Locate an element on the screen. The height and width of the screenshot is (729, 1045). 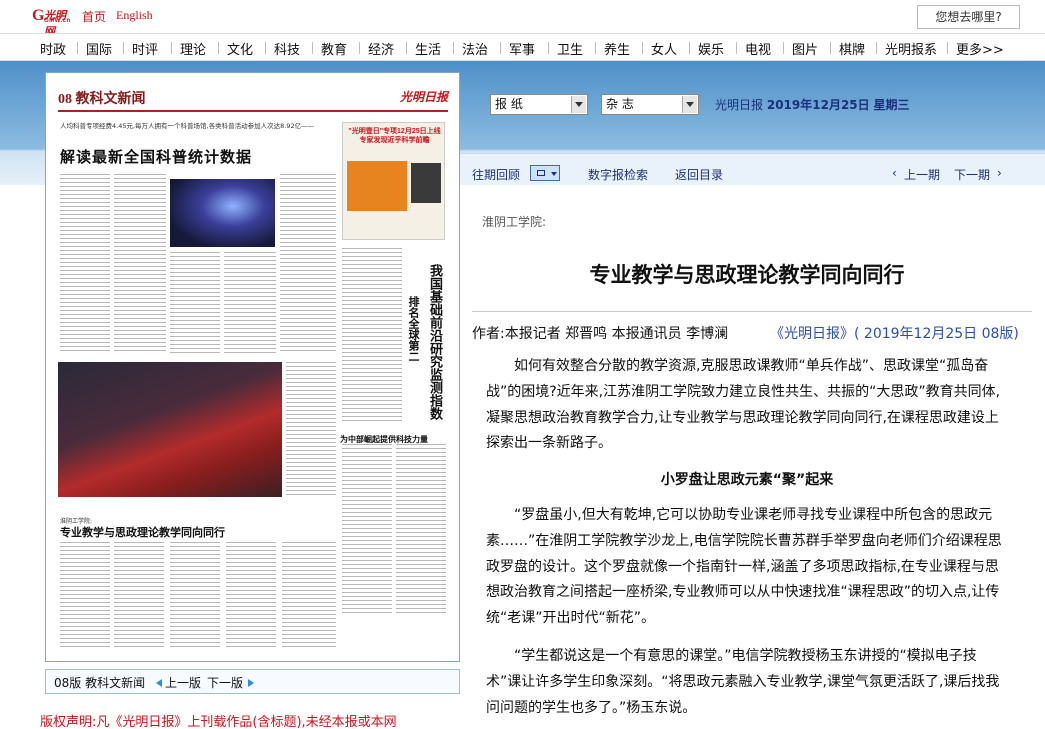
article-source: 《光明日报》( 2019年12月25日 08版) is located at coordinates (894, 333).